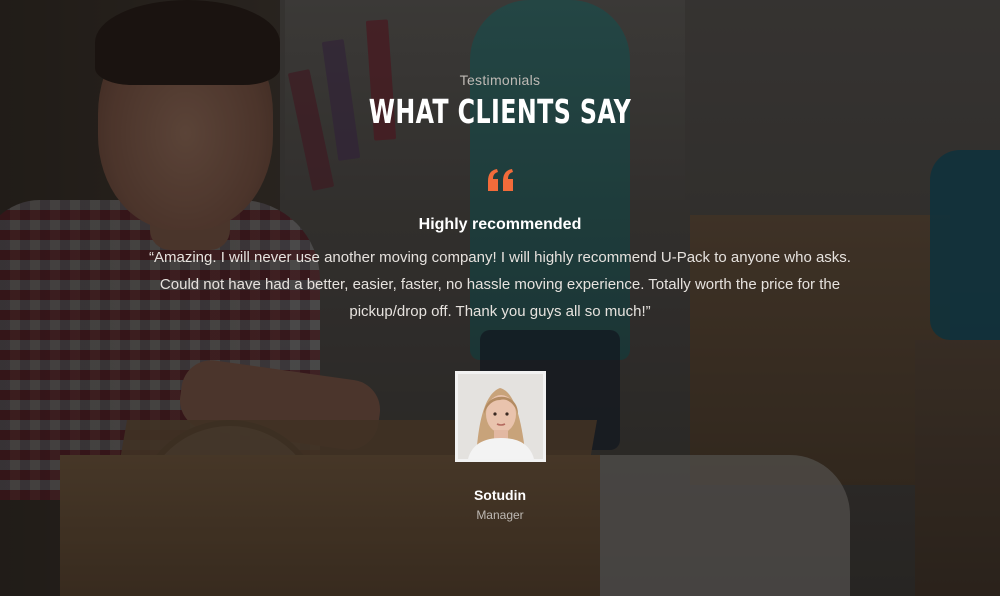  I want to click on avatar, so click(500, 416).